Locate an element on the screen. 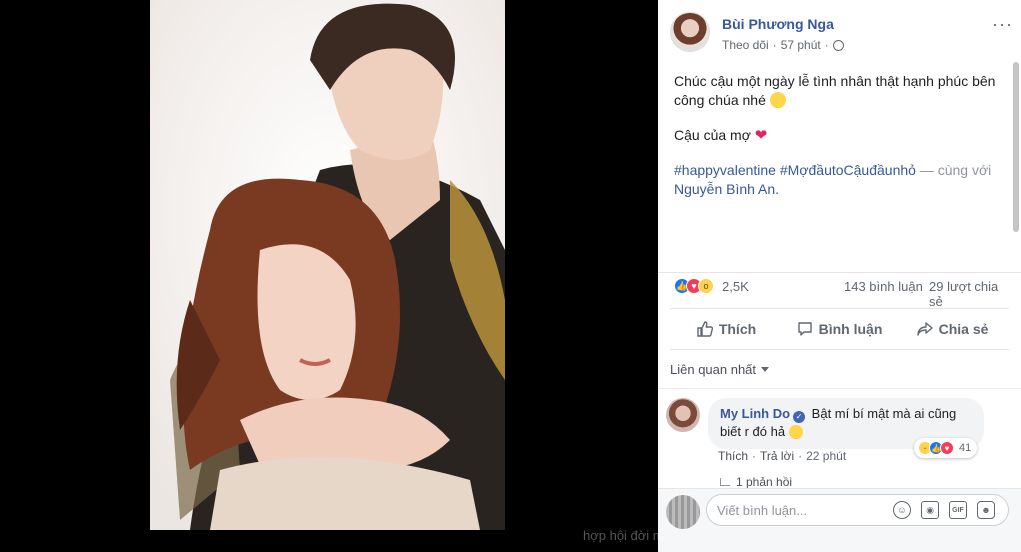 The width and height of the screenshot is (1021, 552). thumbs-up-icon is located at coordinates (705, 329).